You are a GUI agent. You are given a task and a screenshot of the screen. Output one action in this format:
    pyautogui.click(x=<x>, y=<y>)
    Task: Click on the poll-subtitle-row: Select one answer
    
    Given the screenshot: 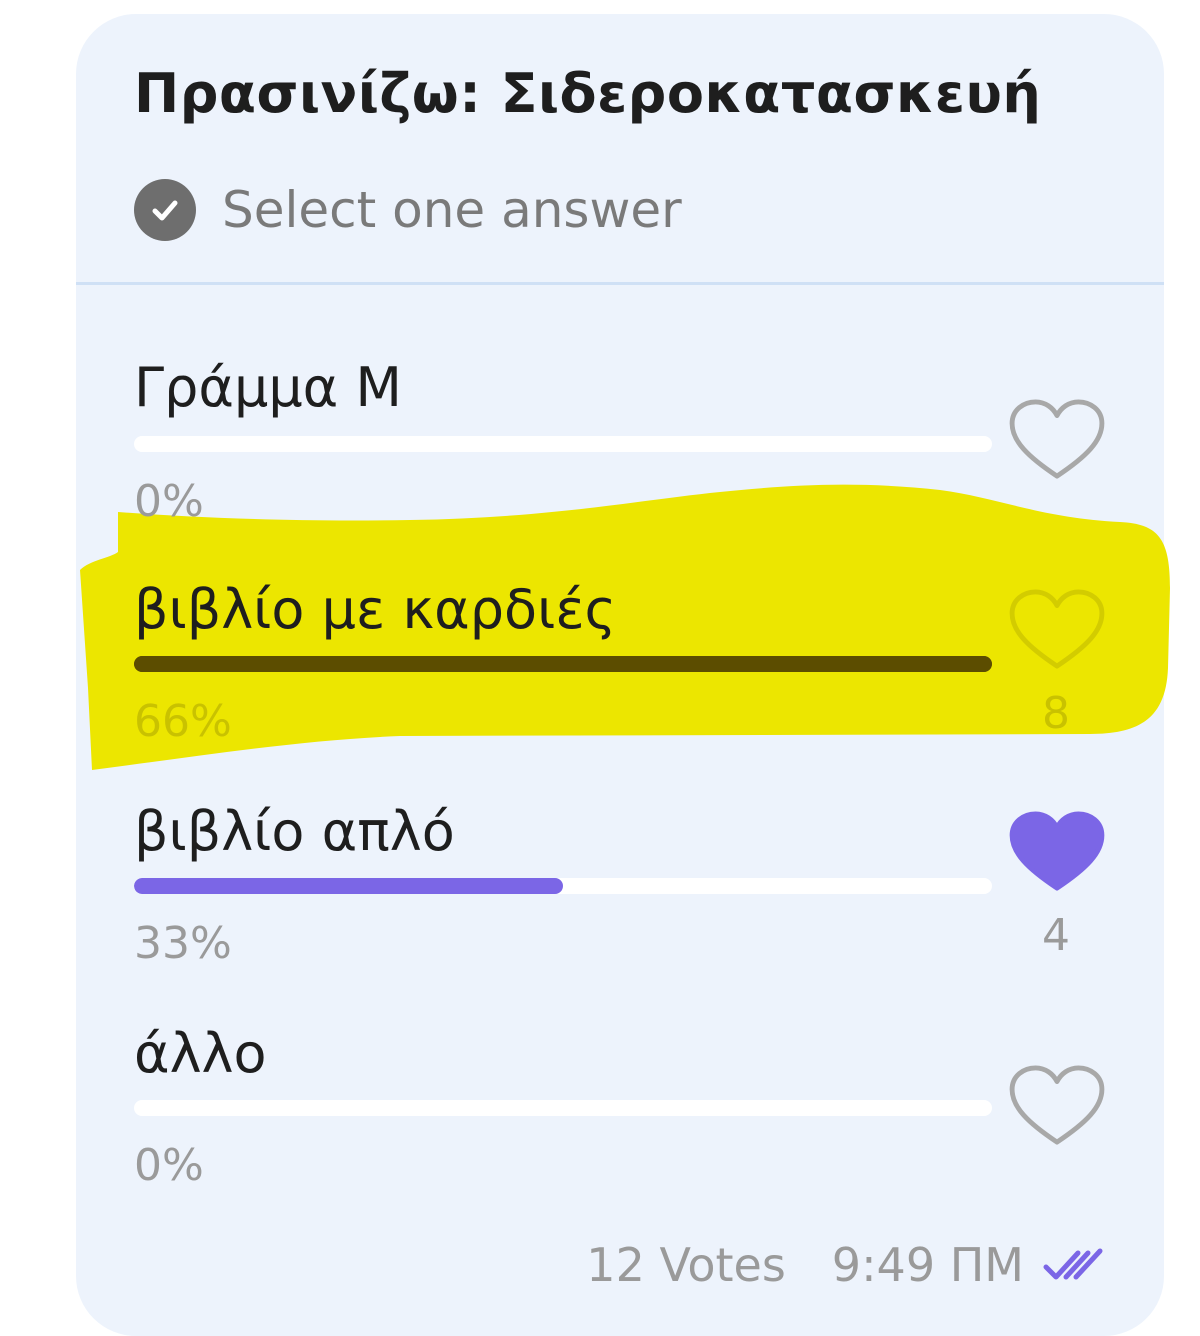 What is the action you would take?
    pyautogui.click(x=408, y=210)
    